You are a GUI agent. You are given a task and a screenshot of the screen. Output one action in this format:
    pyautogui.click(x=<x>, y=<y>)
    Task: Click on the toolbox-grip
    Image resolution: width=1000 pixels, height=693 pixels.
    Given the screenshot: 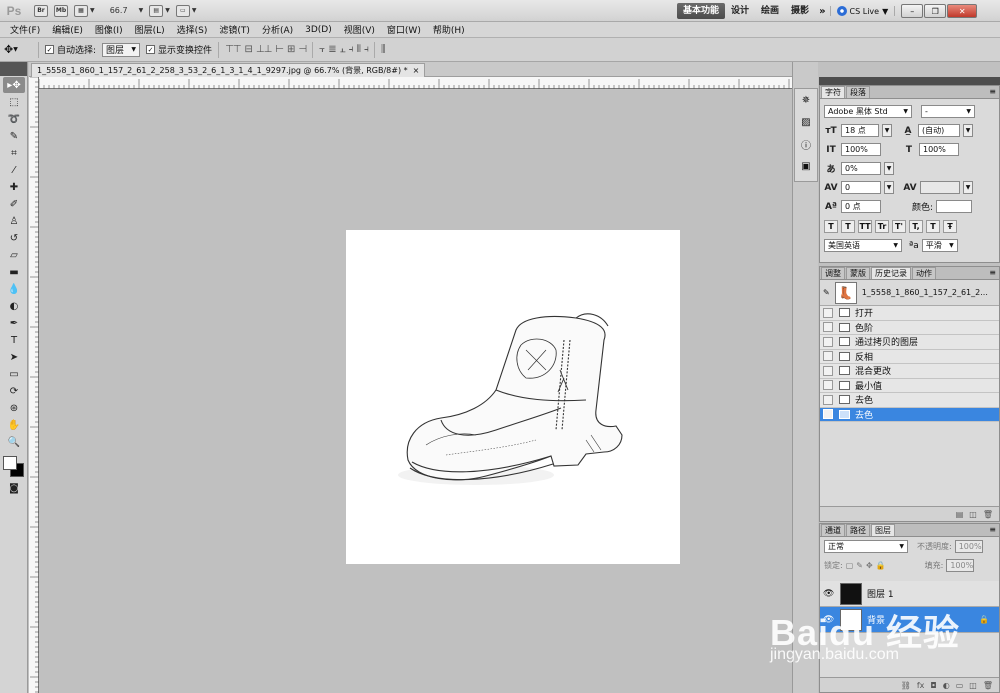 What is the action you would take?
    pyautogui.click(x=13, y=69)
    